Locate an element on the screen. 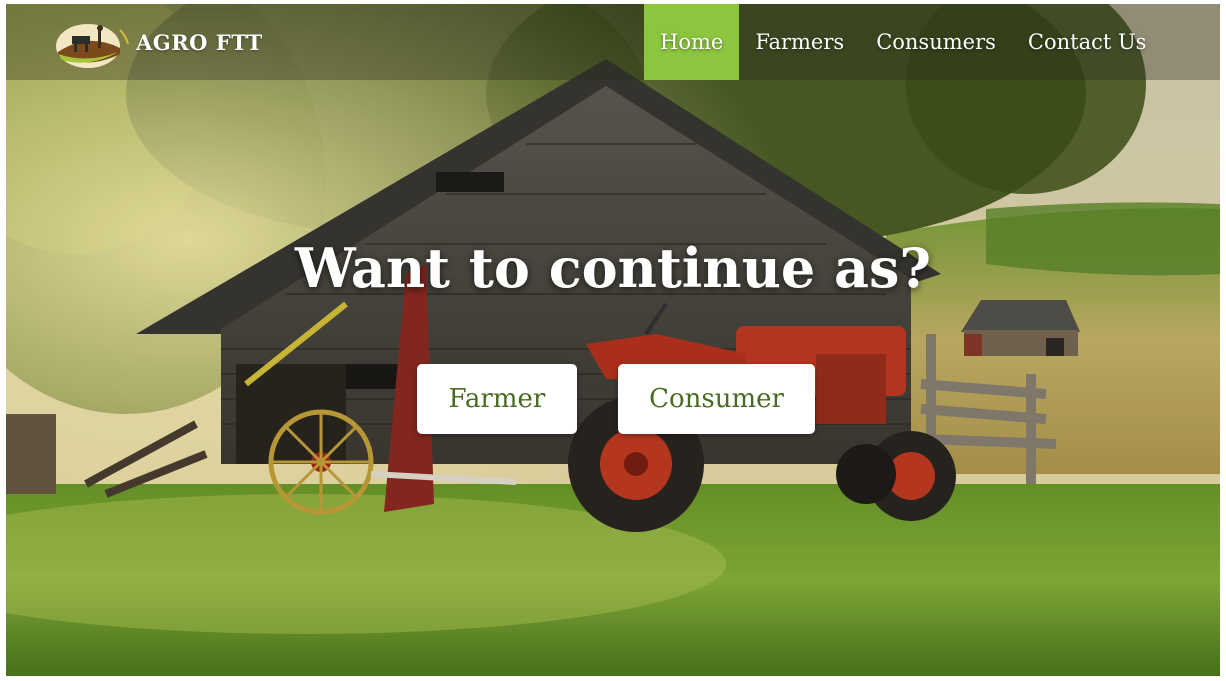  nav-consumers: Consumers is located at coordinates (936, 42).